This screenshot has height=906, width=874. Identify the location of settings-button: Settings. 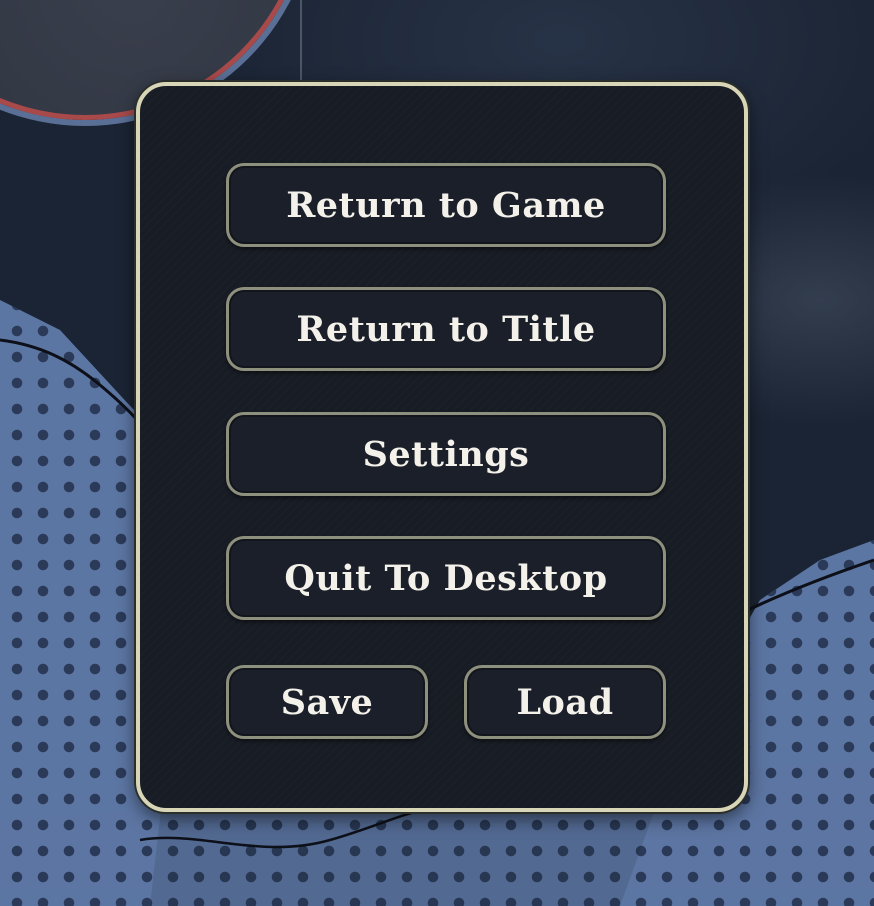
(446, 454).